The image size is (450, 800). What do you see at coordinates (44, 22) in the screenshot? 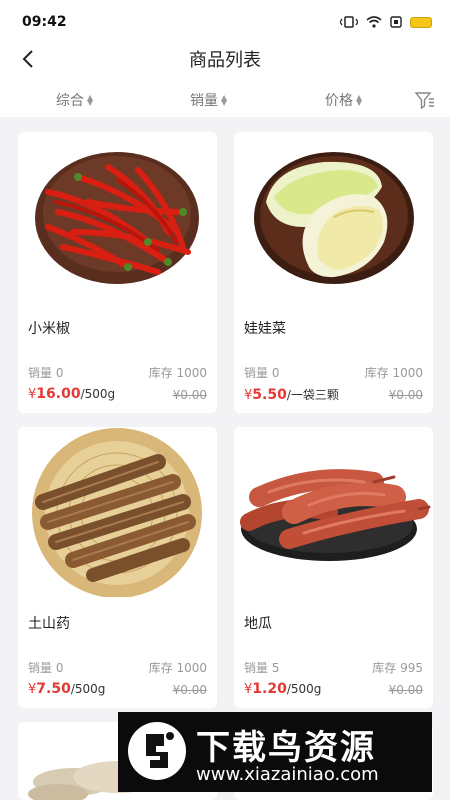
I see `status-time: 09:42` at bounding box center [44, 22].